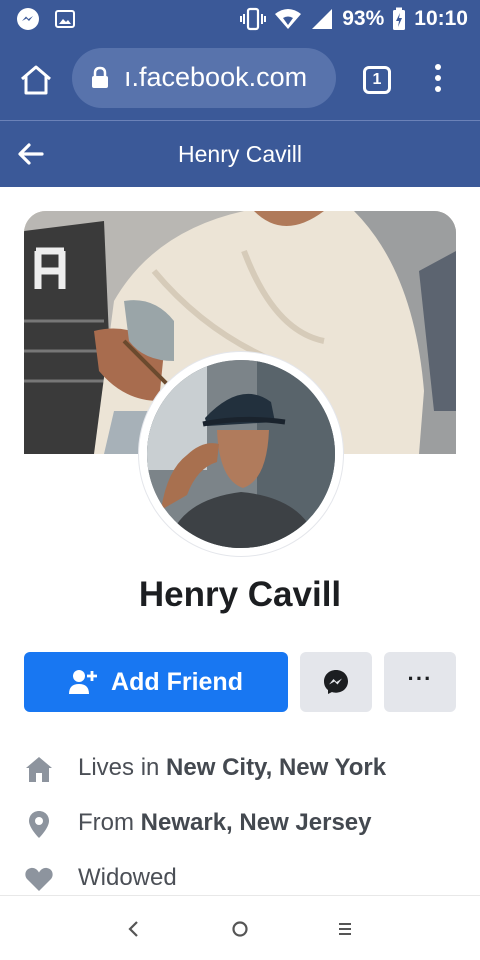 This screenshot has width=480, height=960. Describe the element at coordinates (83, 682) in the screenshot. I see `add-friend-icon` at that location.